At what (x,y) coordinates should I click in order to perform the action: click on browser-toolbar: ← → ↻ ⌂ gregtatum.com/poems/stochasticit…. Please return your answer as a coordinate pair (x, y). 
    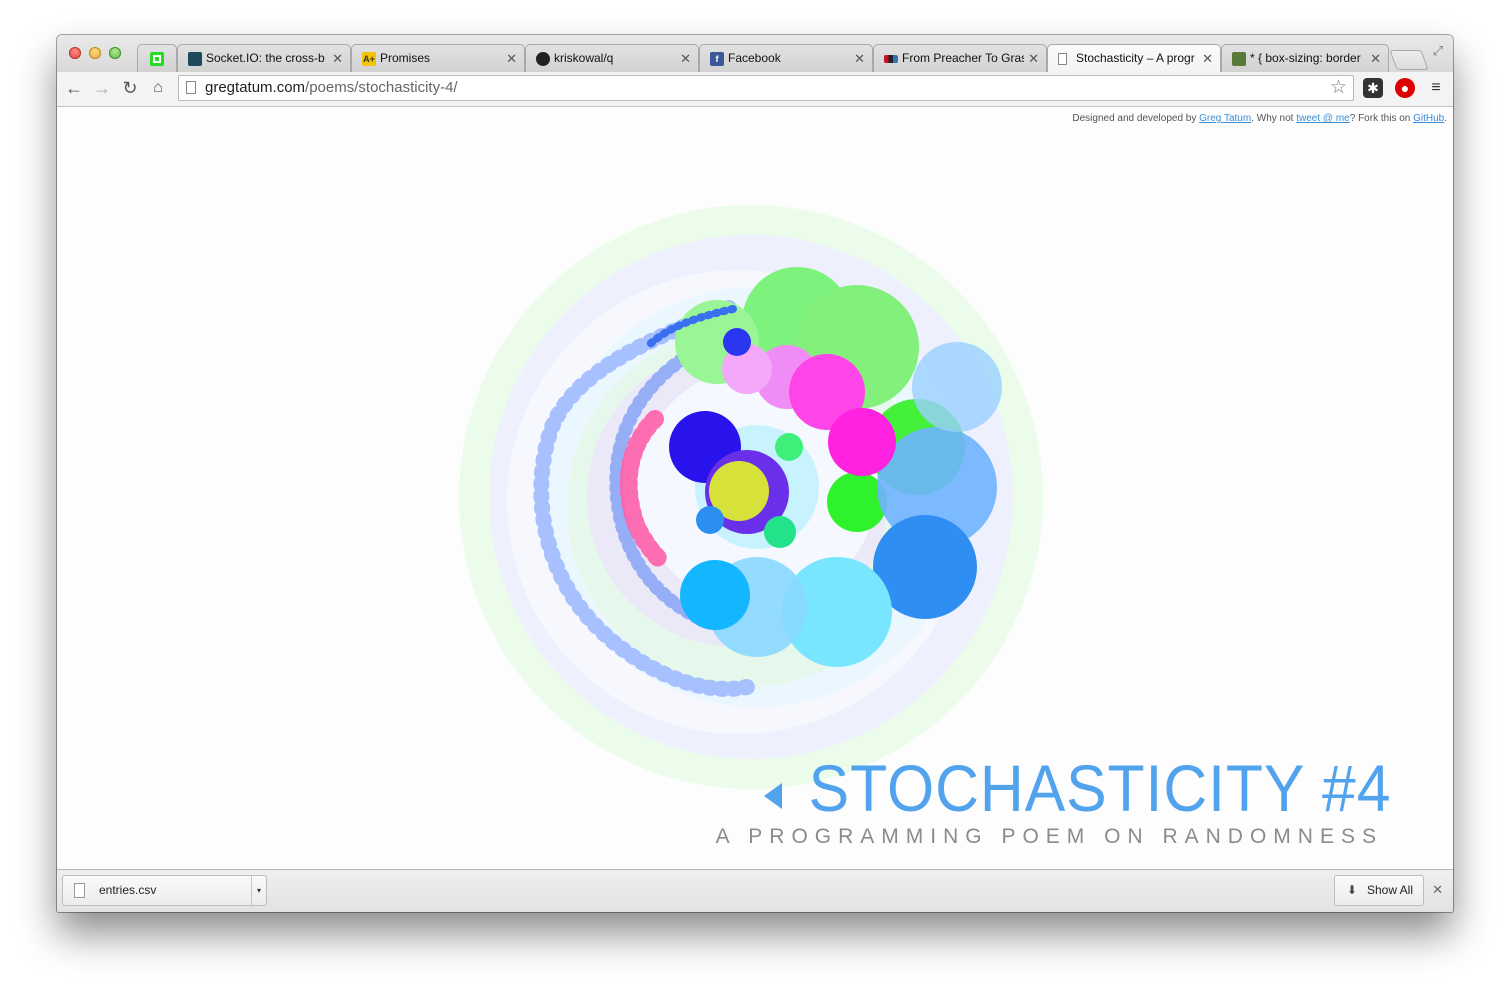
    Looking at the image, I should click on (755, 89).